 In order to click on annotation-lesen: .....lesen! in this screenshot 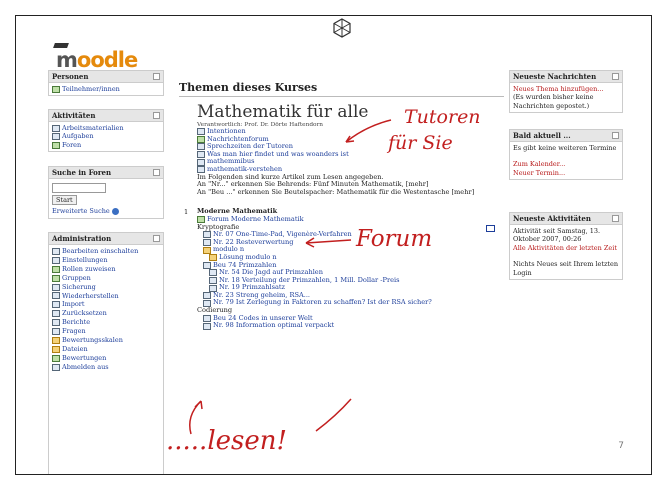, I will do `click(226, 441)`.